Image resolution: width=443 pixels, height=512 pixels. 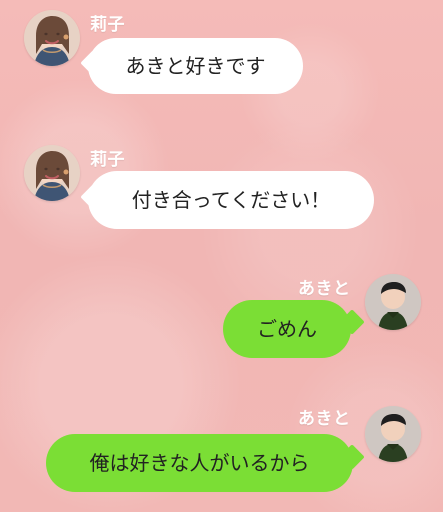 I want to click on message-text: 俺は好きな人がいるから, so click(x=199, y=463).